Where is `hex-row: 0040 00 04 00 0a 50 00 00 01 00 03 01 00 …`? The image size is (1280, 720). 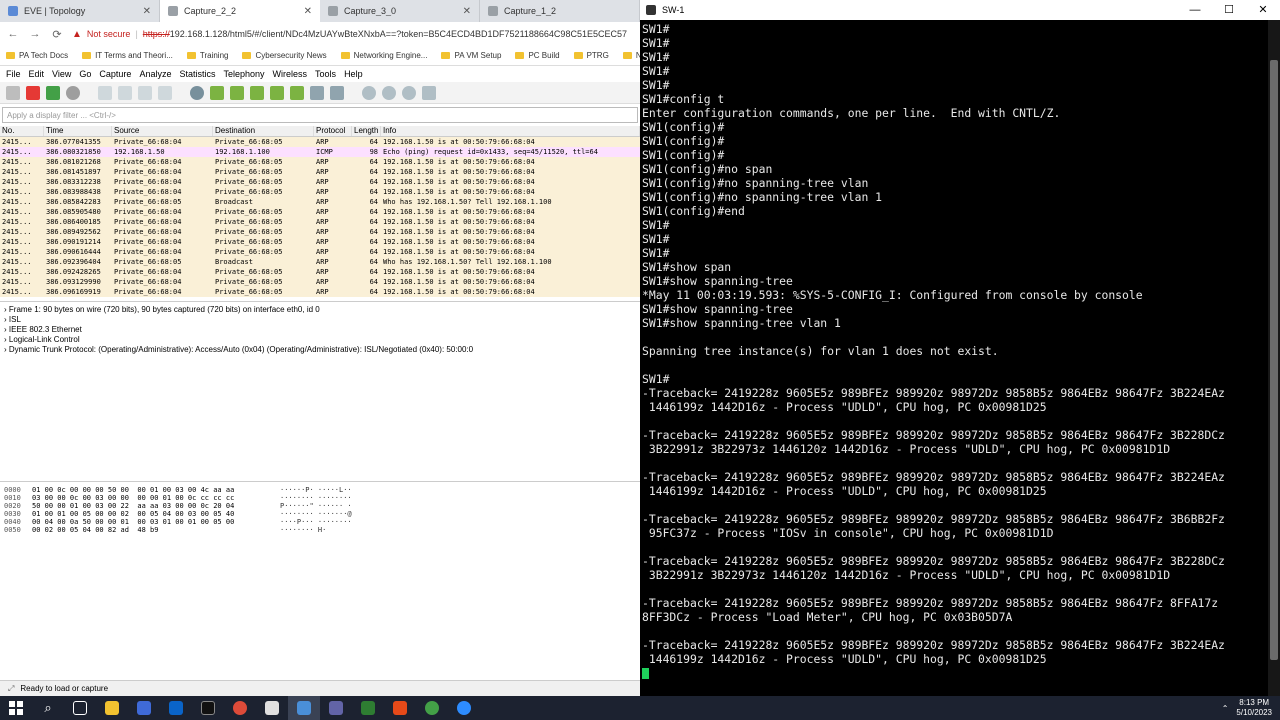
hex-row: 0040 00 04 00 0a 50 00 00 01 00 03 01 00 … is located at coordinates (320, 522).